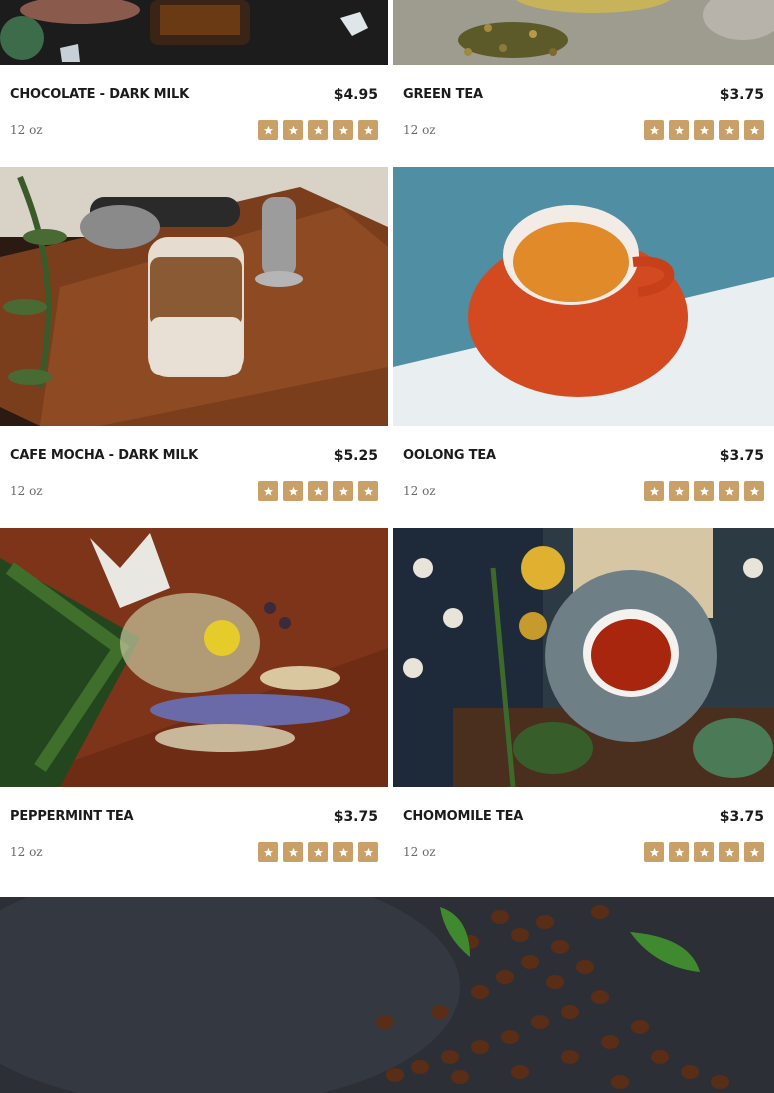 The image size is (774, 1093). I want to click on product-name: OOLONG TEA, so click(449, 455).